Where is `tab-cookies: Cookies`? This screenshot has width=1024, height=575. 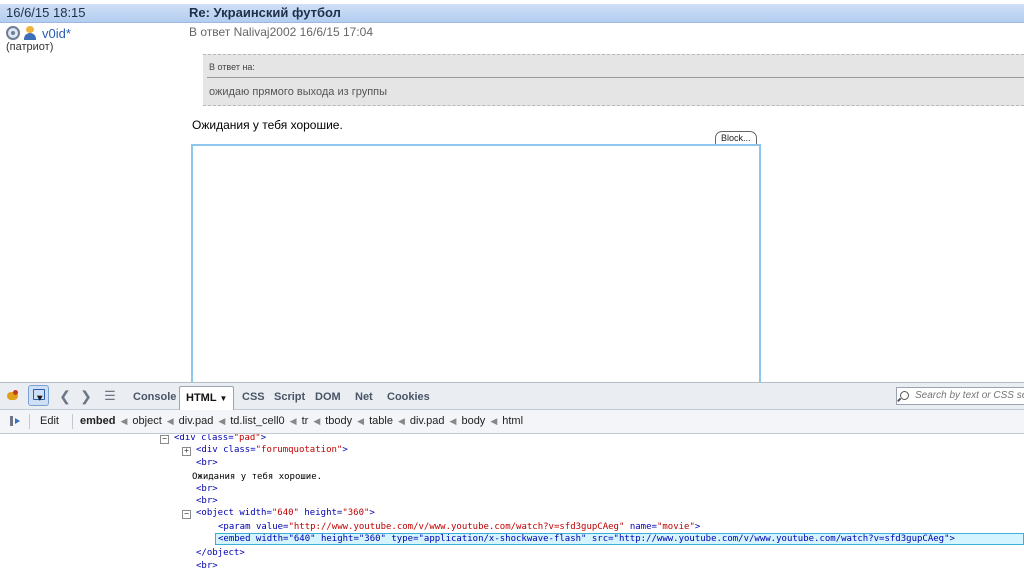 tab-cookies: Cookies is located at coordinates (408, 397).